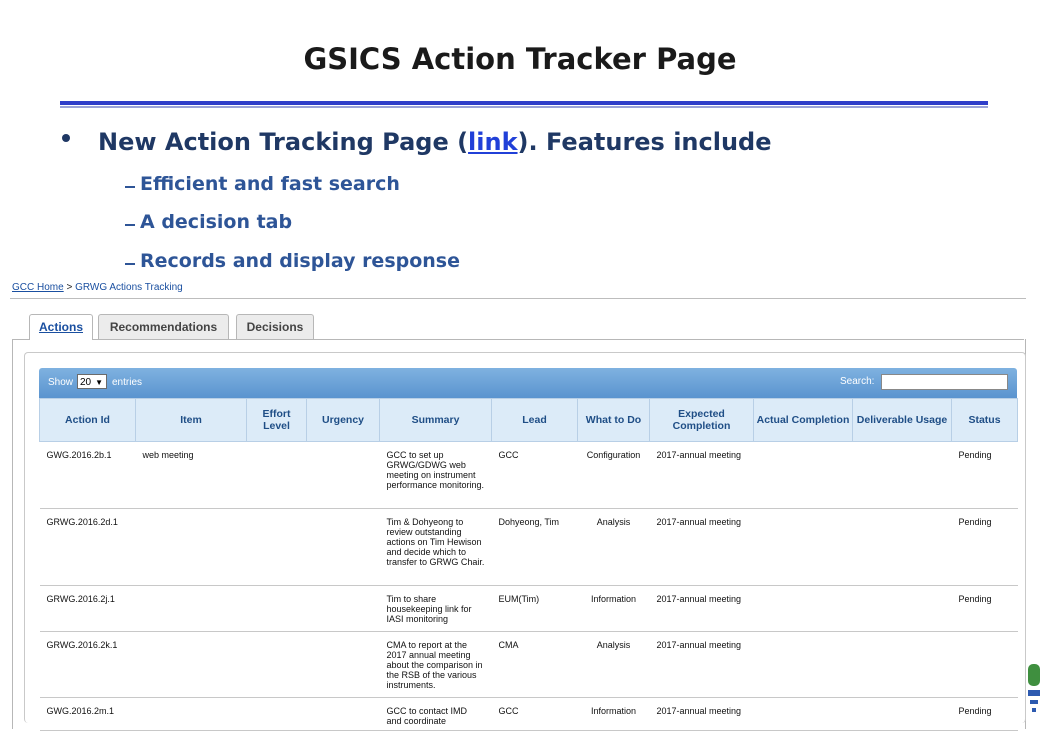  Describe the element at coordinates (66, 138) in the screenshot. I see `bullet-dot` at that location.